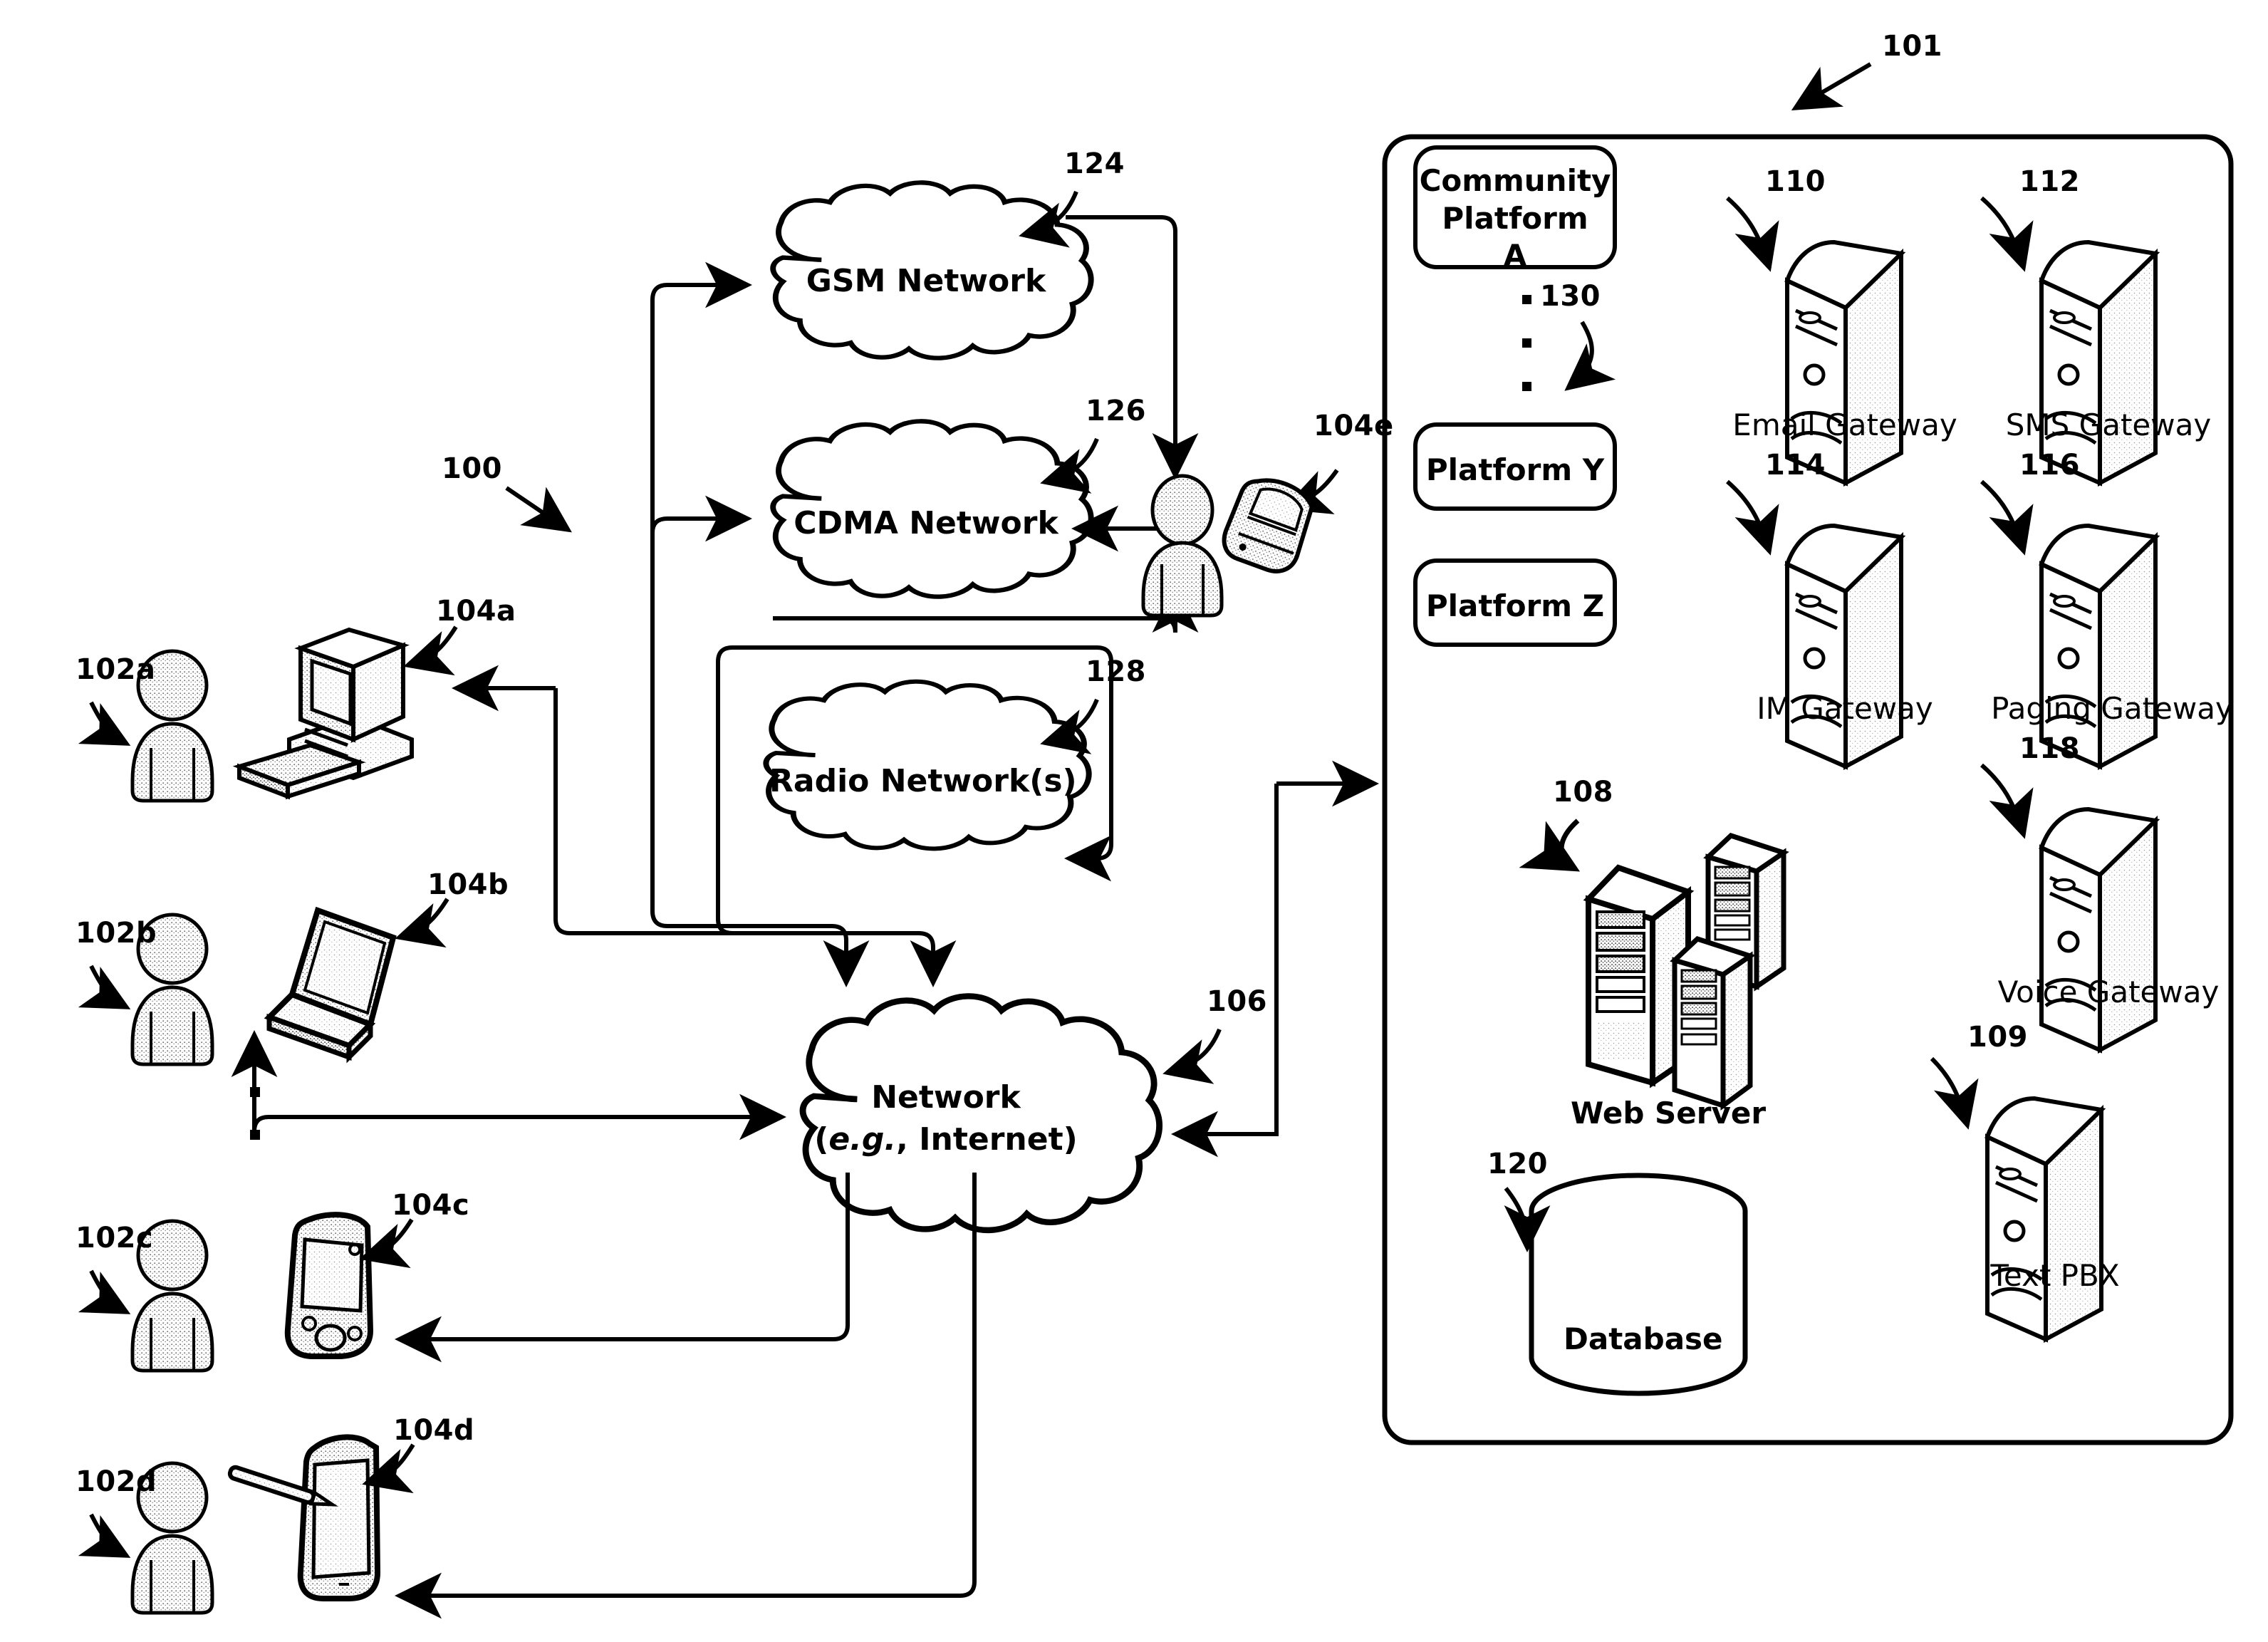 This screenshot has height=1642, width=2268. I want to click on ref-104d-label: 104d, so click(434, 1430).